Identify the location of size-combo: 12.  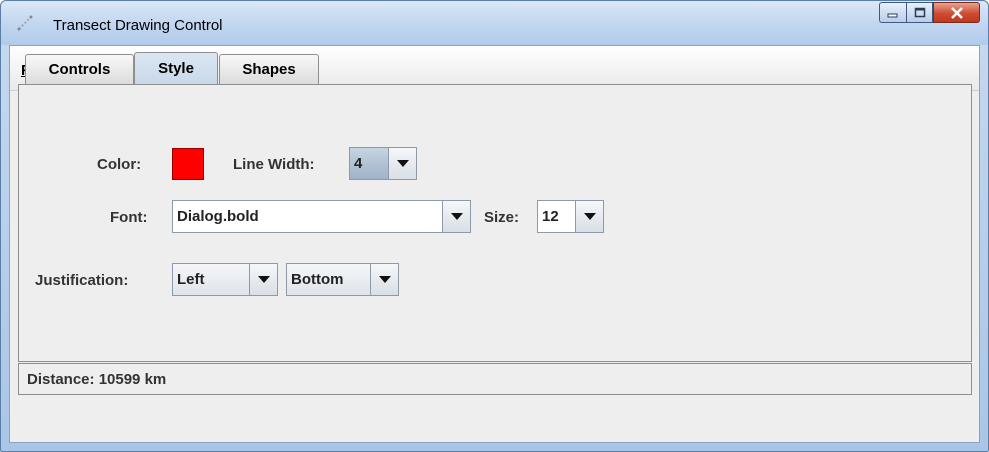
(570, 216).